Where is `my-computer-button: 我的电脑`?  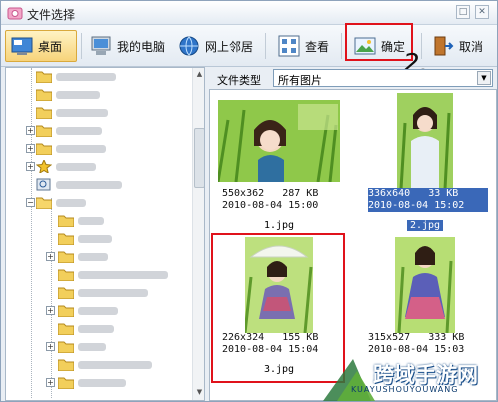
my-computer-button: 我的电脑 is located at coordinates (126, 46).